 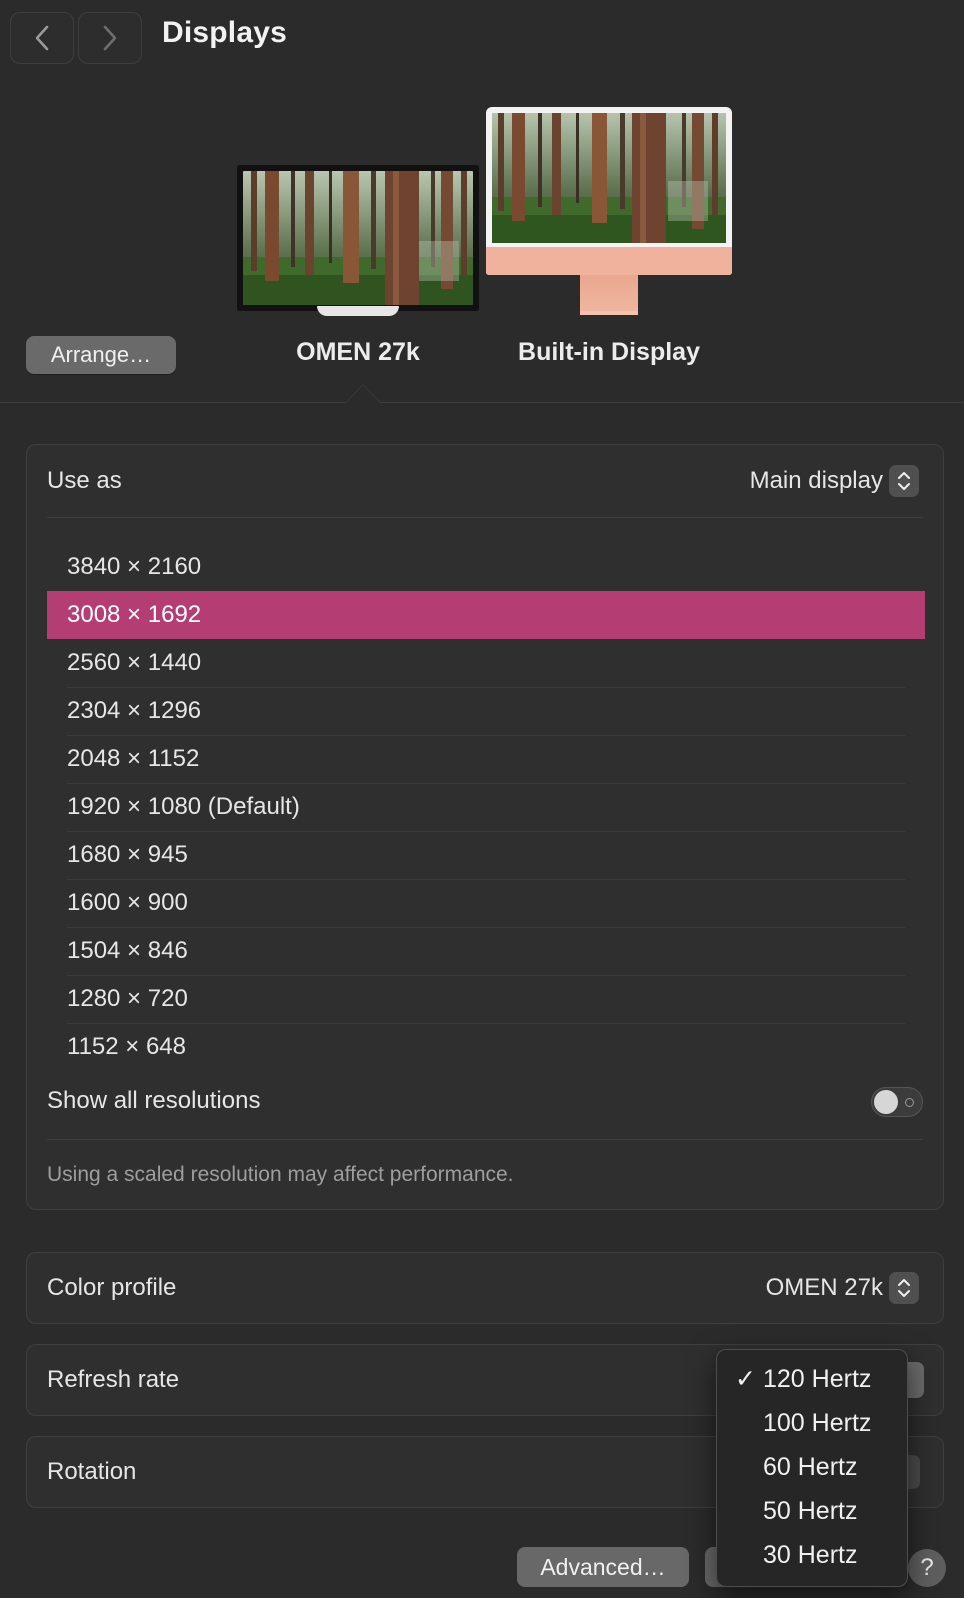 I want to click on help-button: ?, so click(x=927, y=1568).